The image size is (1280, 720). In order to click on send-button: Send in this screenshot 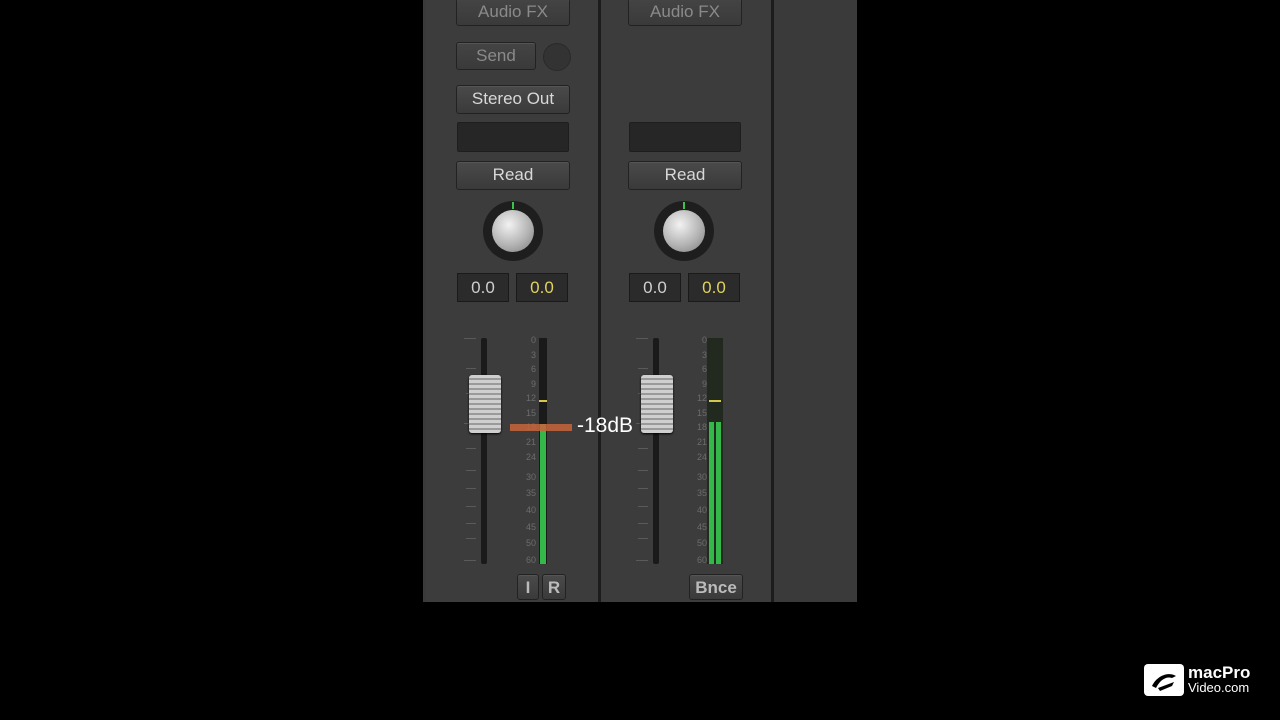, I will do `click(496, 56)`.